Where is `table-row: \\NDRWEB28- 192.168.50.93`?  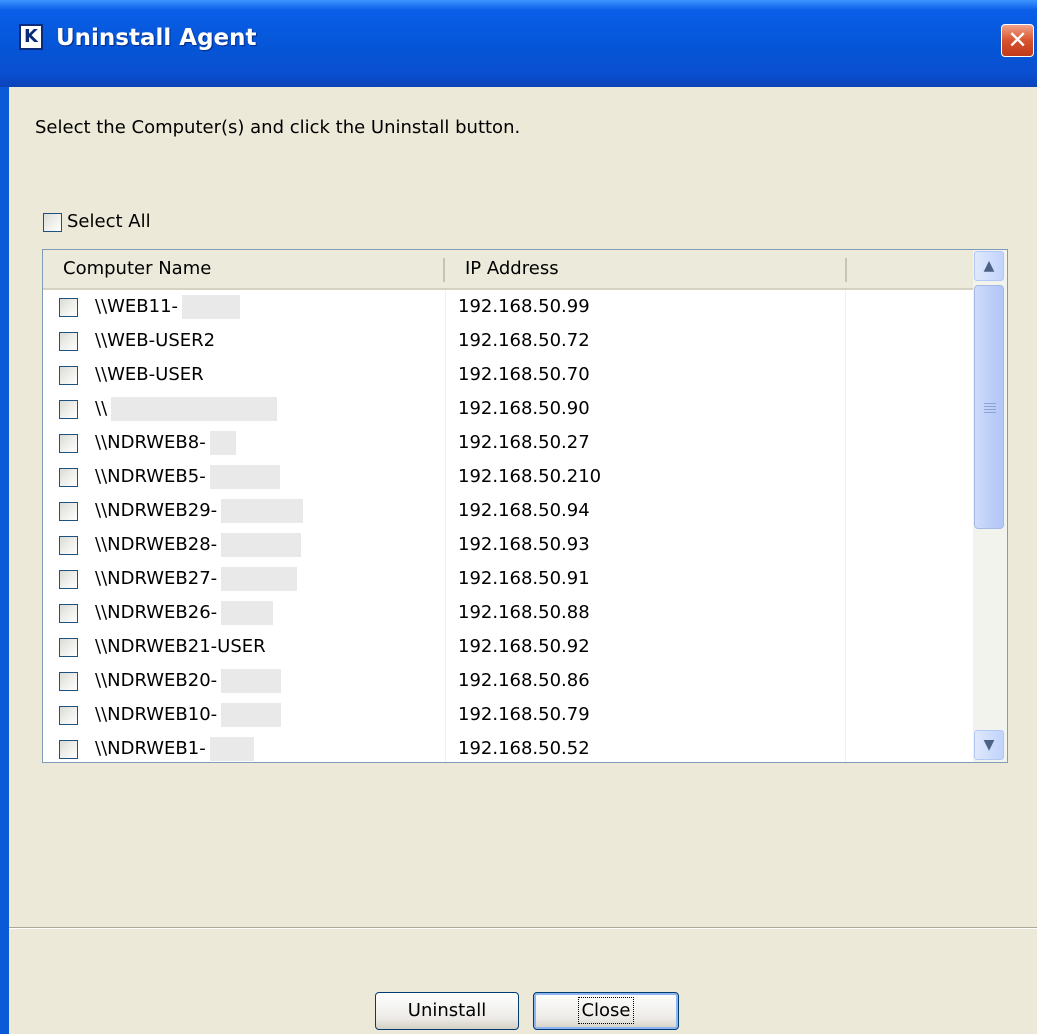 table-row: \\NDRWEB28- 192.168.50.93 is located at coordinates (508, 545).